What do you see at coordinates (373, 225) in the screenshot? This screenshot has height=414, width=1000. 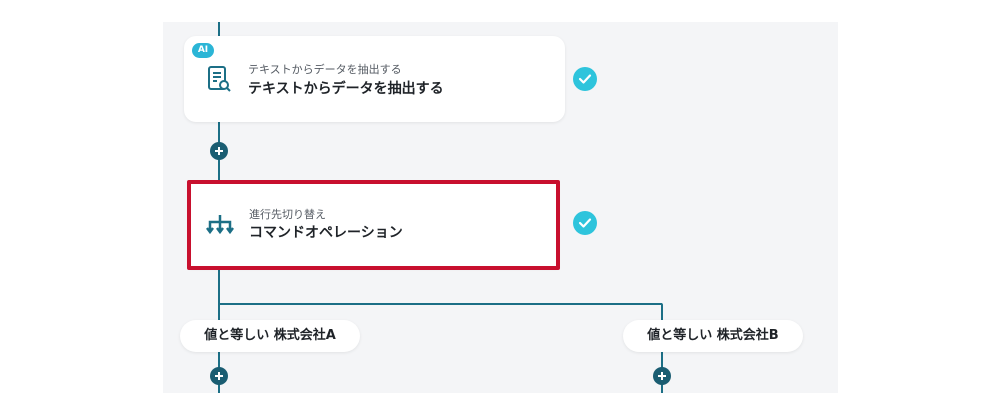 I see `highlight-frame` at bounding box center [373, 225].